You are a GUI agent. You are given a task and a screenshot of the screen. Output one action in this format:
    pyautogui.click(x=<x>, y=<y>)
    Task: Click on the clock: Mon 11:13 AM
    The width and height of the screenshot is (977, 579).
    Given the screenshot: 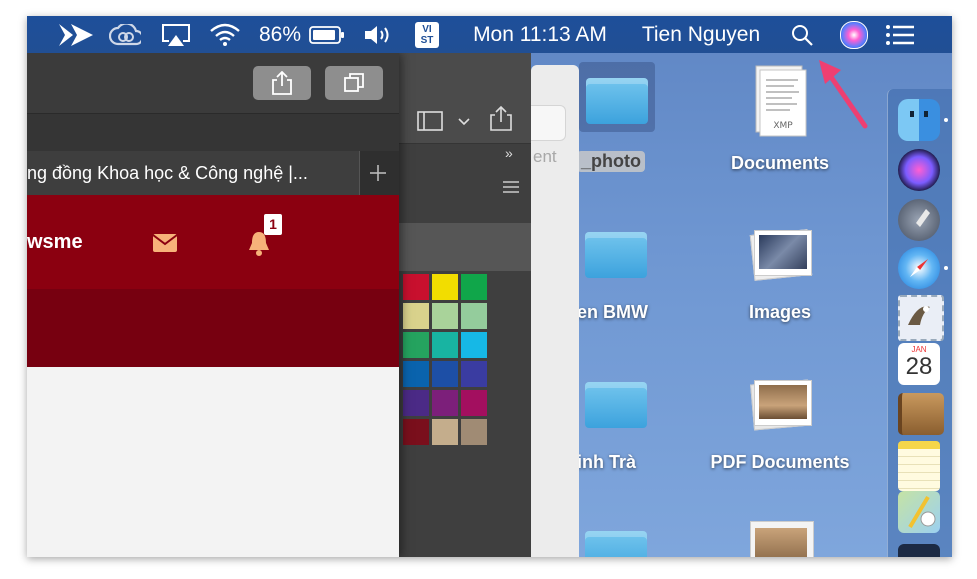 What is the action you would take?
    pyautogui.click(x=540, y=34)
    